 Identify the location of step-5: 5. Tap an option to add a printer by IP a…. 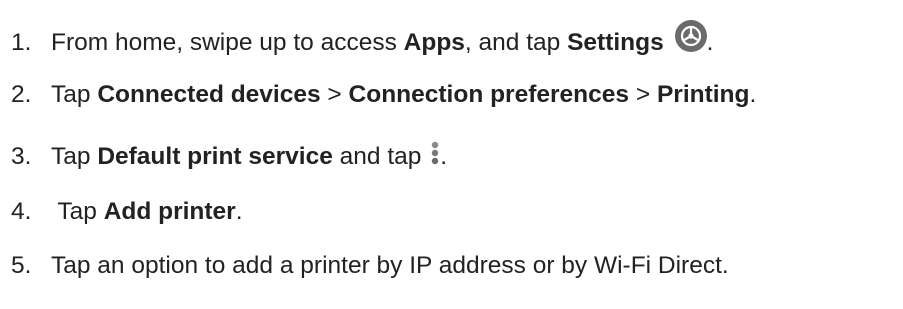
(370, 266).